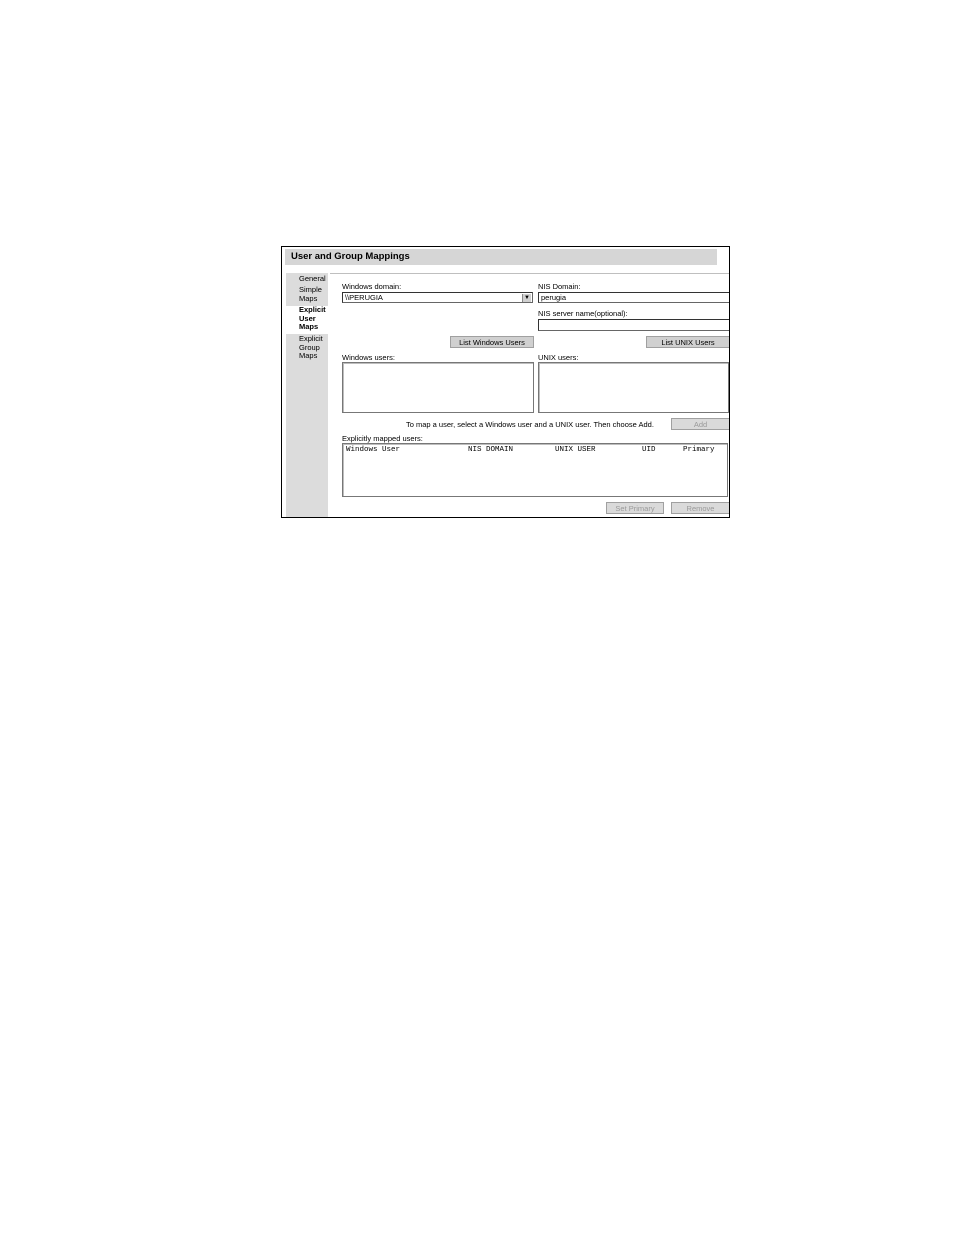 The width and height of the screenshot is (954, 1235). I want to click on column-header-uid: UID, so click(649, 450).